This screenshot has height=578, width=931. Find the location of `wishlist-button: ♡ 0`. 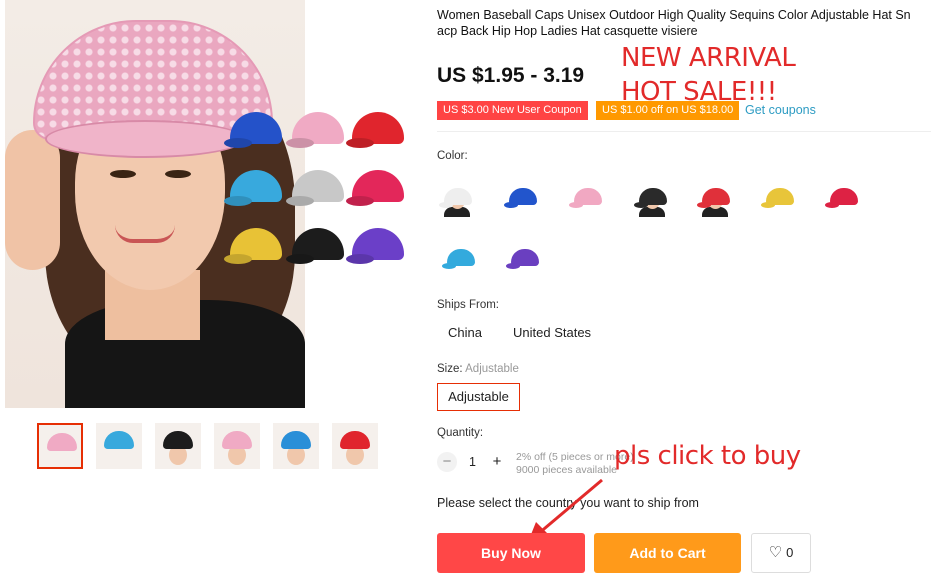

wishlist-button: ♡ 0 is located at coordinates (781, 553).